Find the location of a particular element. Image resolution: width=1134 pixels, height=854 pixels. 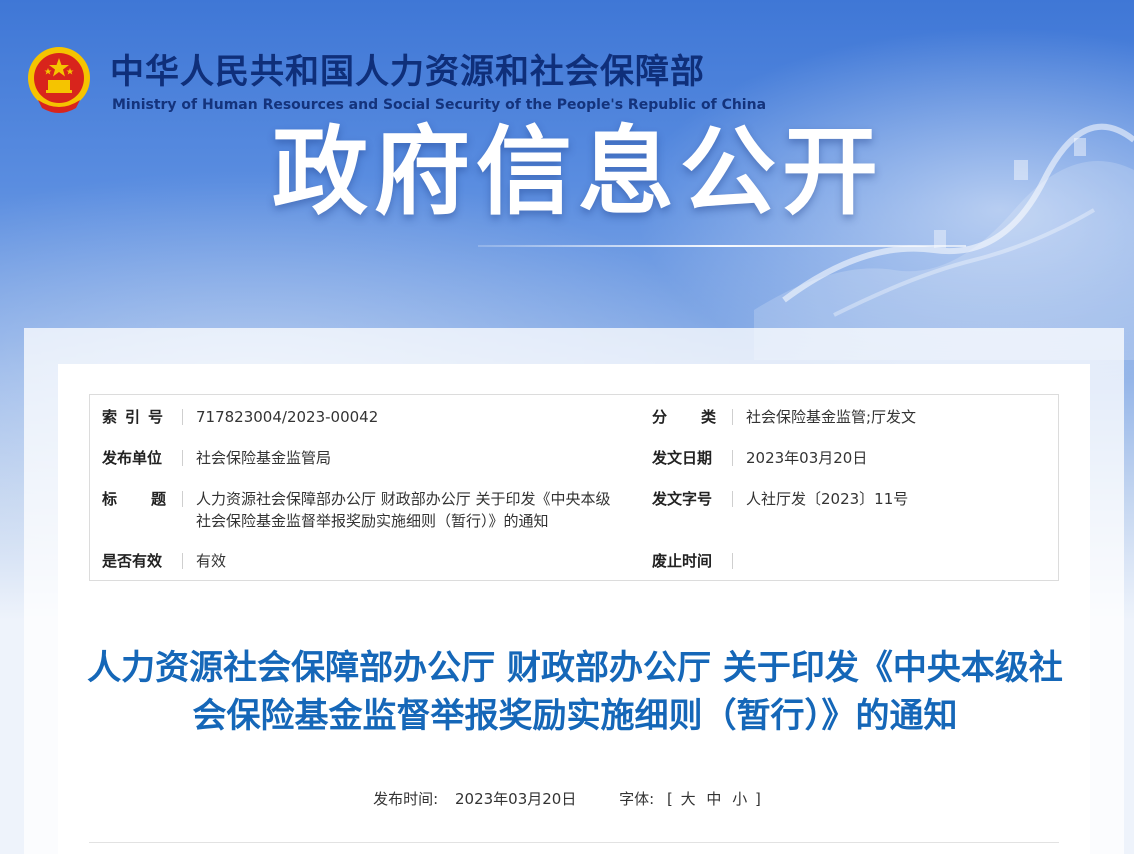

index-value: 717823004/2023-00042 is located at coordinates (287, 417).